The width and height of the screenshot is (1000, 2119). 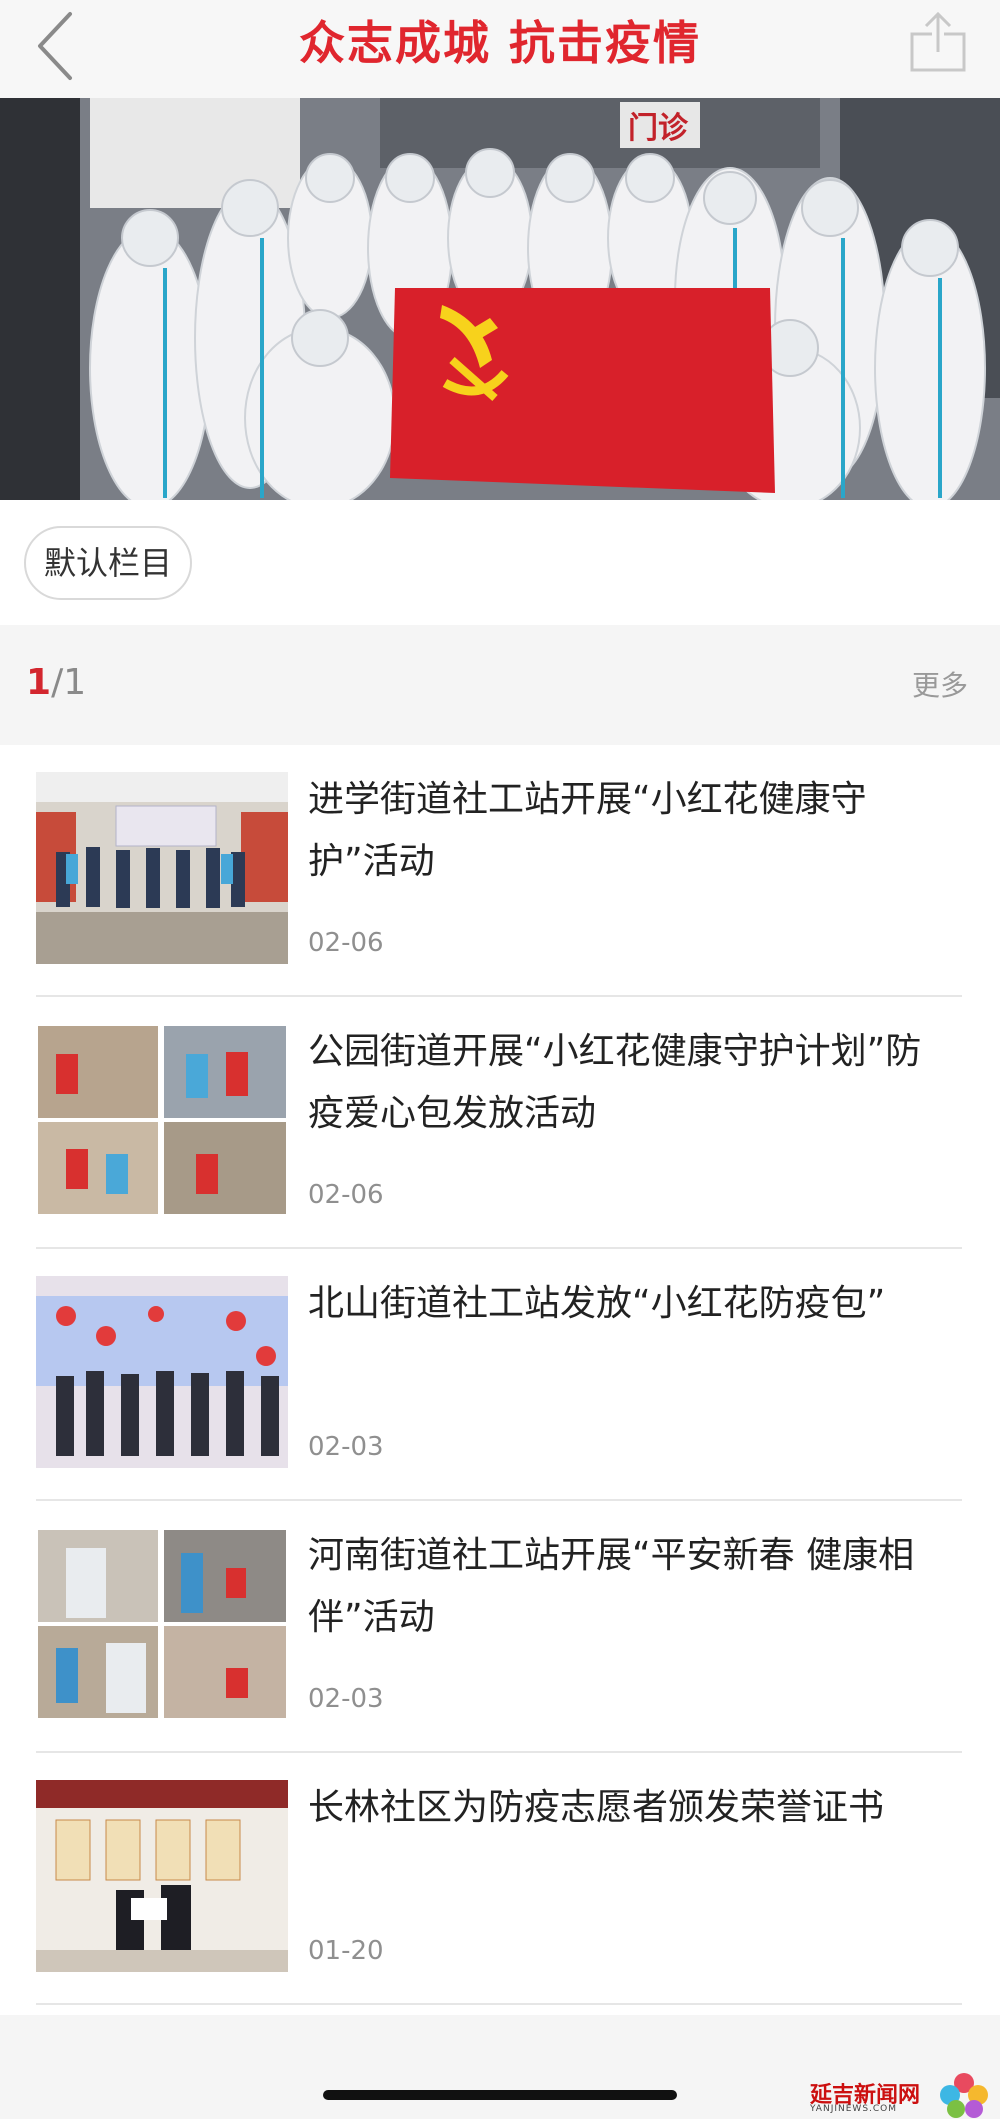 I want to click on article-item: 长林社区为防疫志愿者颁发荣誉证书 01-20, so click(x=499, y=1879).